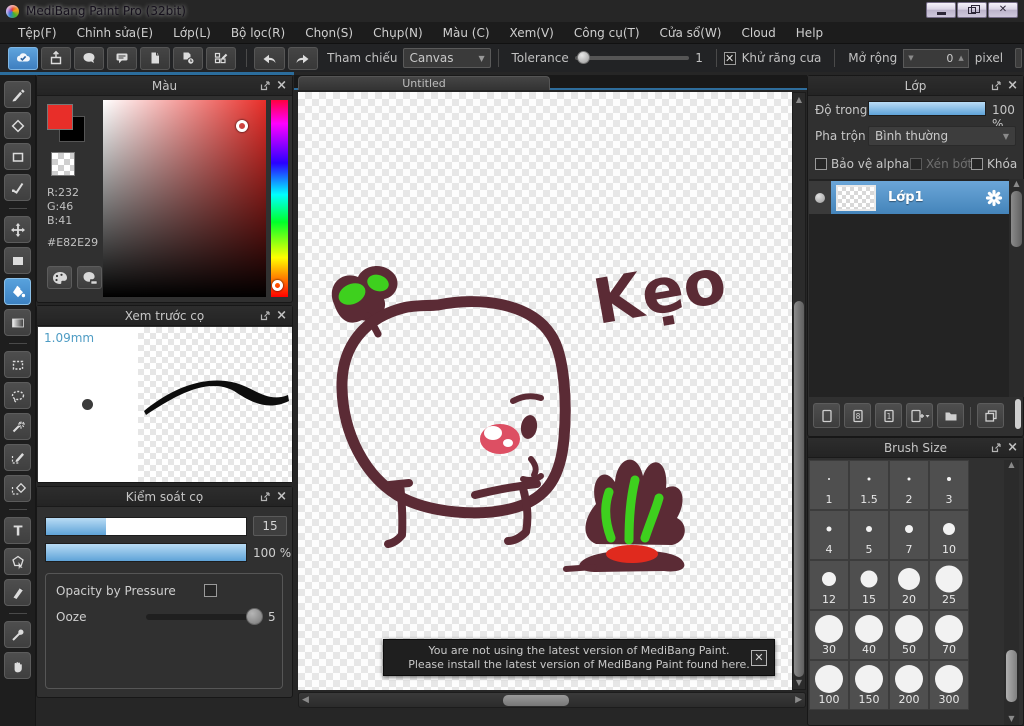  Describe the element at coordinates (888, 415) in the screenshot. I see `add-1bit-layer-button: 1` at that location.